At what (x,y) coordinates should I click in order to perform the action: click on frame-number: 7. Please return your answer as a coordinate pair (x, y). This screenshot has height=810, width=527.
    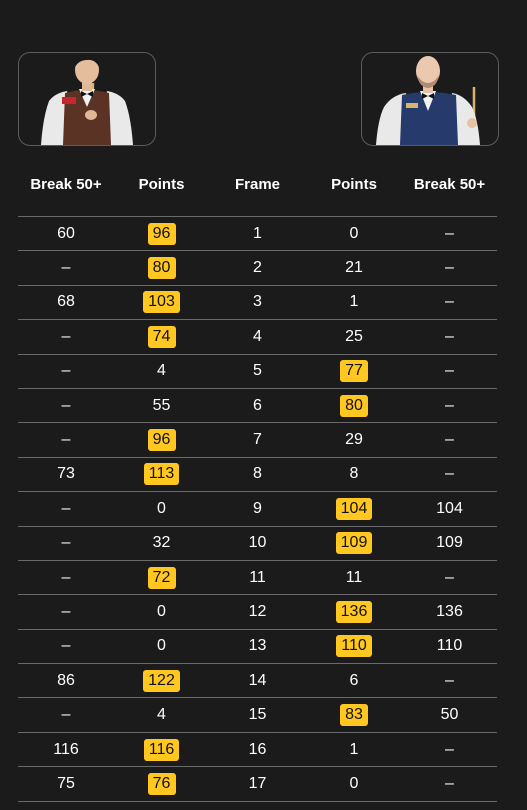
    Looking at the image, I should click on (257, 440).